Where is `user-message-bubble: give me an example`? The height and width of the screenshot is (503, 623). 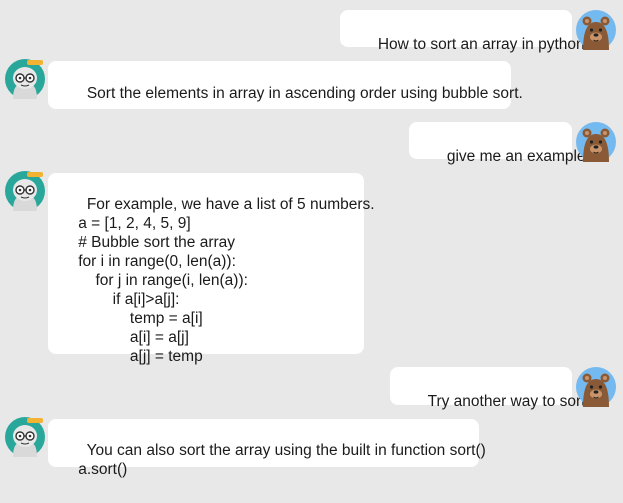
user-message-bubble: give me an example is located at coordinates (497, 143).